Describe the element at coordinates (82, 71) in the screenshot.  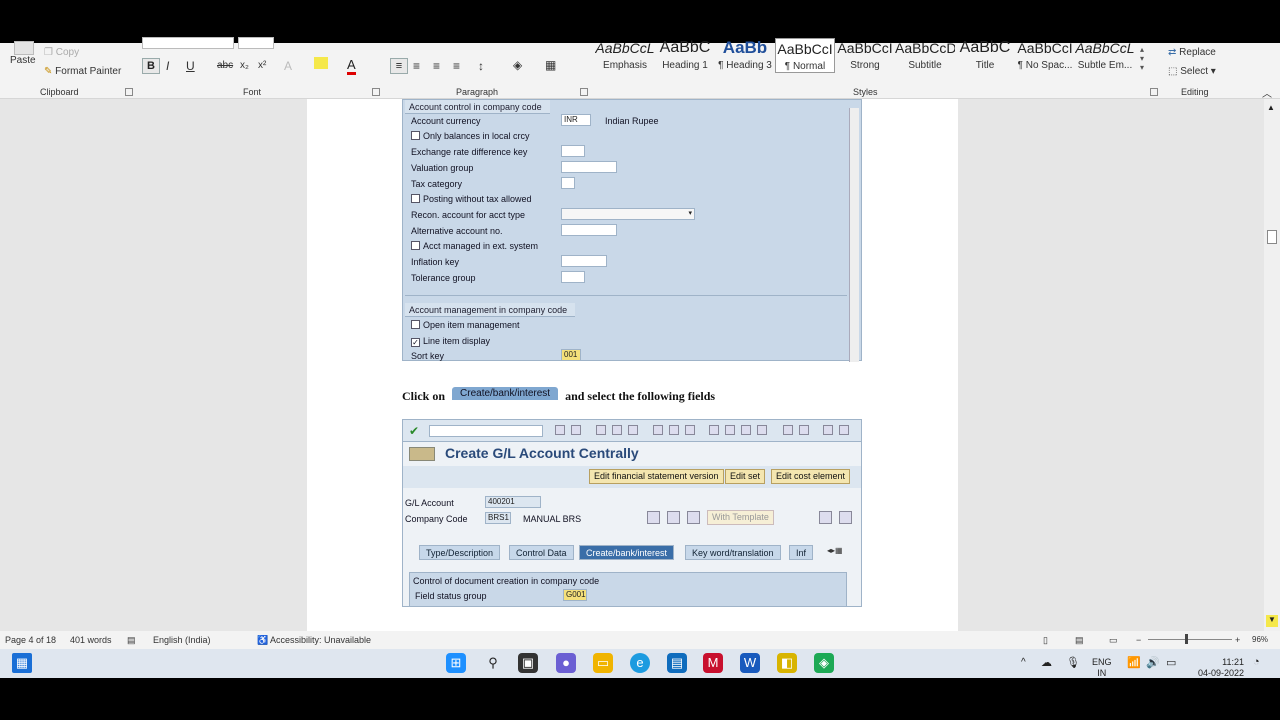
I see `format-painter-button: ✎ Format Painter` at that location.